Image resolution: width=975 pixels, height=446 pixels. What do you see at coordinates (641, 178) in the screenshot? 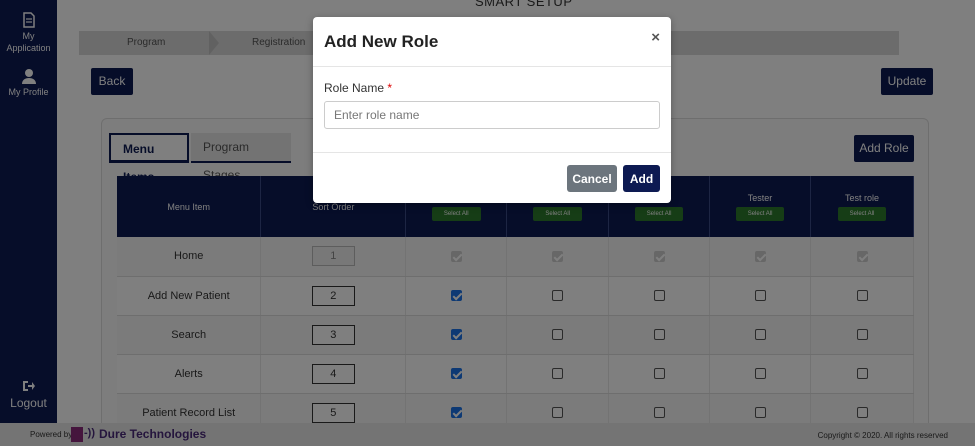
I see `add-button: Add` at bounding box center [641, 178].